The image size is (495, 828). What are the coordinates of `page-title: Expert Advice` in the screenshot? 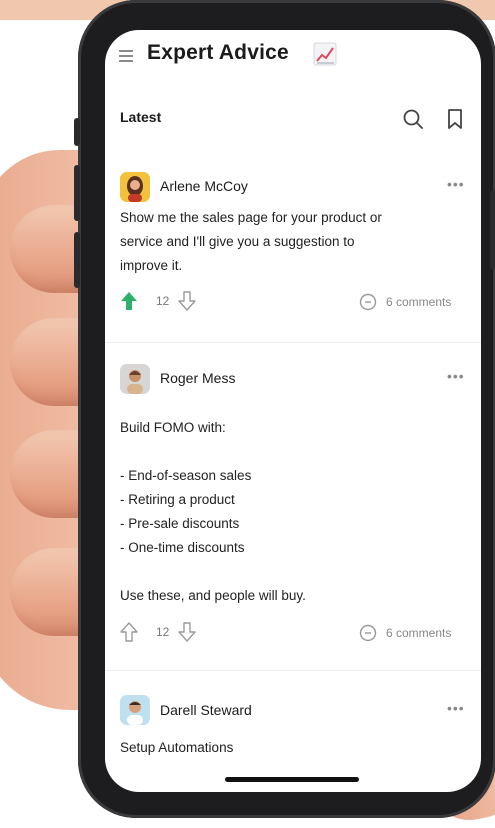 It's located at (218, 52).